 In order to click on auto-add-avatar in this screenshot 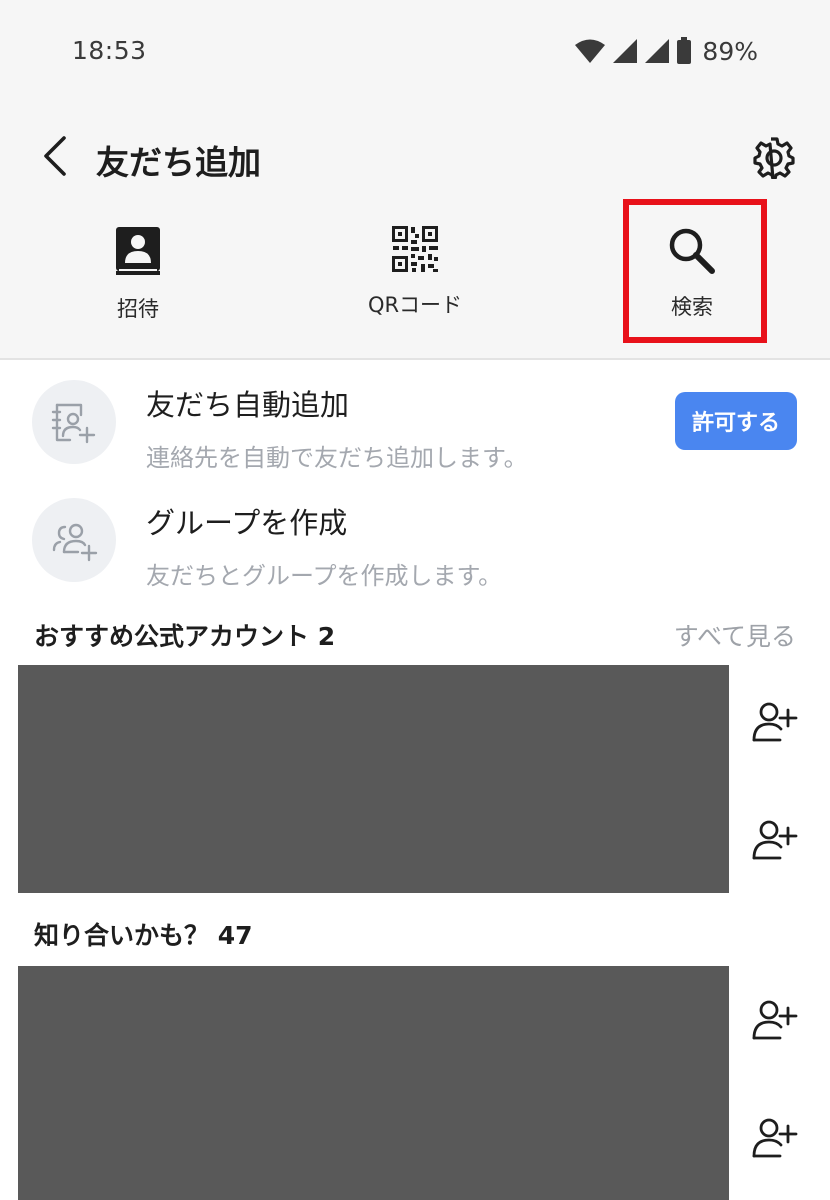, I will do `click(74, 422)`.